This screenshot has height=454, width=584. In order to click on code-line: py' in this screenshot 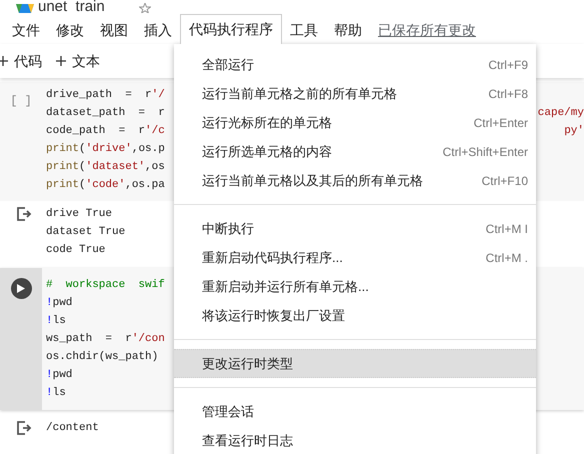, I will do `click(574, 131)`.